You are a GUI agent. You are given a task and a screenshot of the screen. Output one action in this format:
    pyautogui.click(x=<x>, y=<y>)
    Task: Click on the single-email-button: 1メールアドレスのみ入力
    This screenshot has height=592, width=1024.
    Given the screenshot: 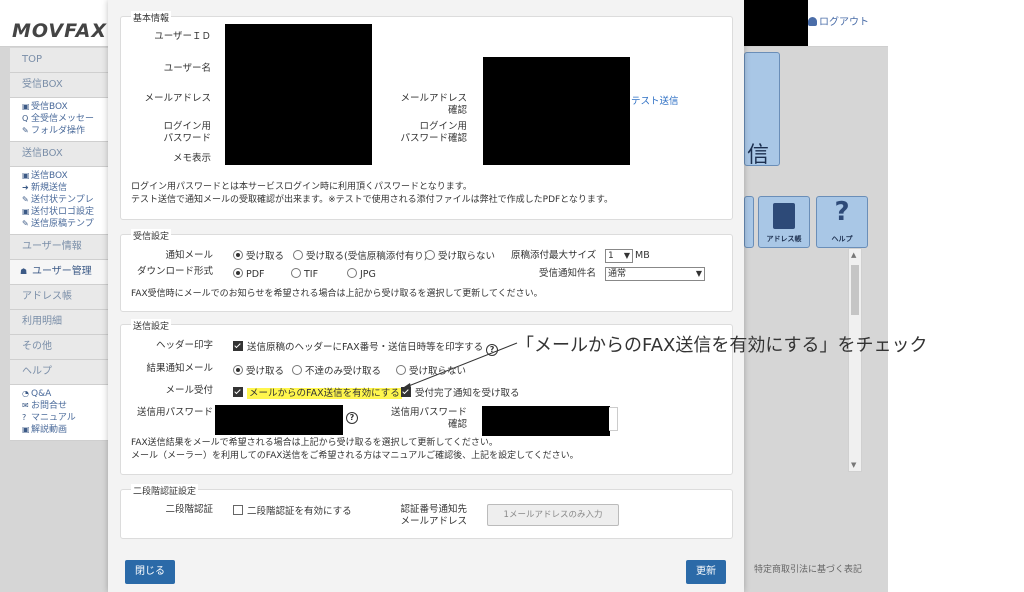 What is the action you would take?
    pyautogui.click(x=553, y=515)
    